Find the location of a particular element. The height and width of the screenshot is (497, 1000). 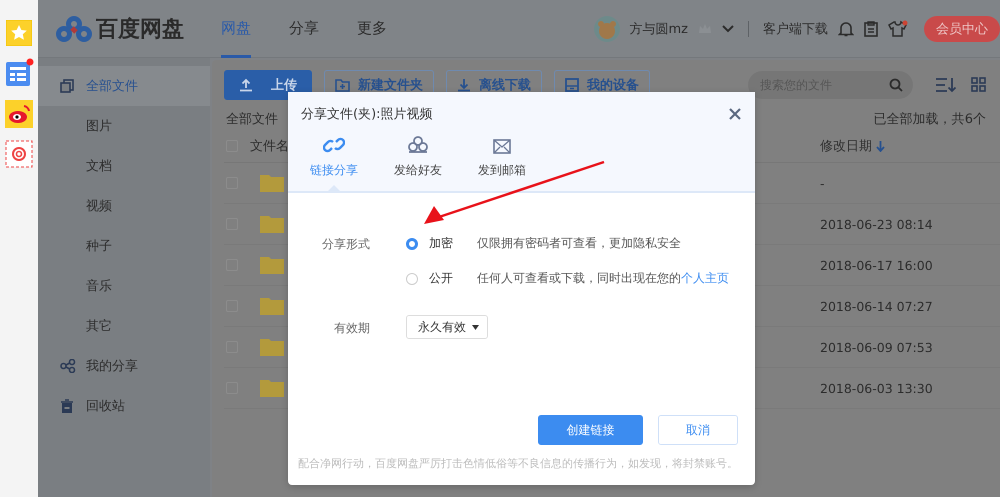

friends-icon is located at coordinates (418, 145).